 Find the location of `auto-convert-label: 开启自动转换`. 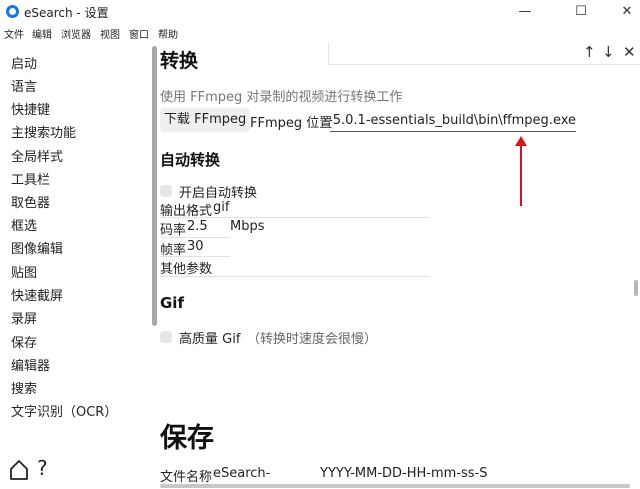

auto-convert-label: 开启自动转换 is located at coordinates (218, 193).